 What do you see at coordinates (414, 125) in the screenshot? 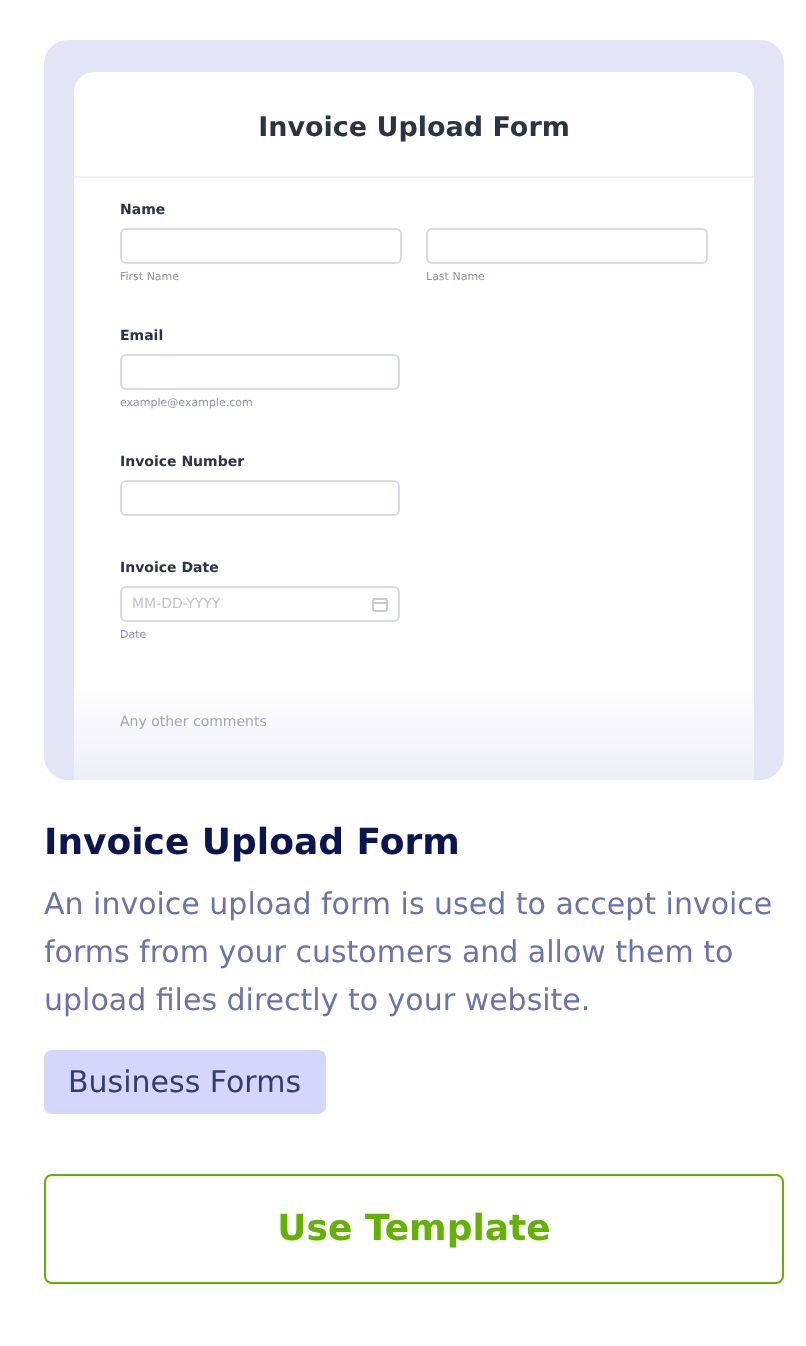
I see `form-title: Invoice Upload Form` at bounding box center [414, 125].